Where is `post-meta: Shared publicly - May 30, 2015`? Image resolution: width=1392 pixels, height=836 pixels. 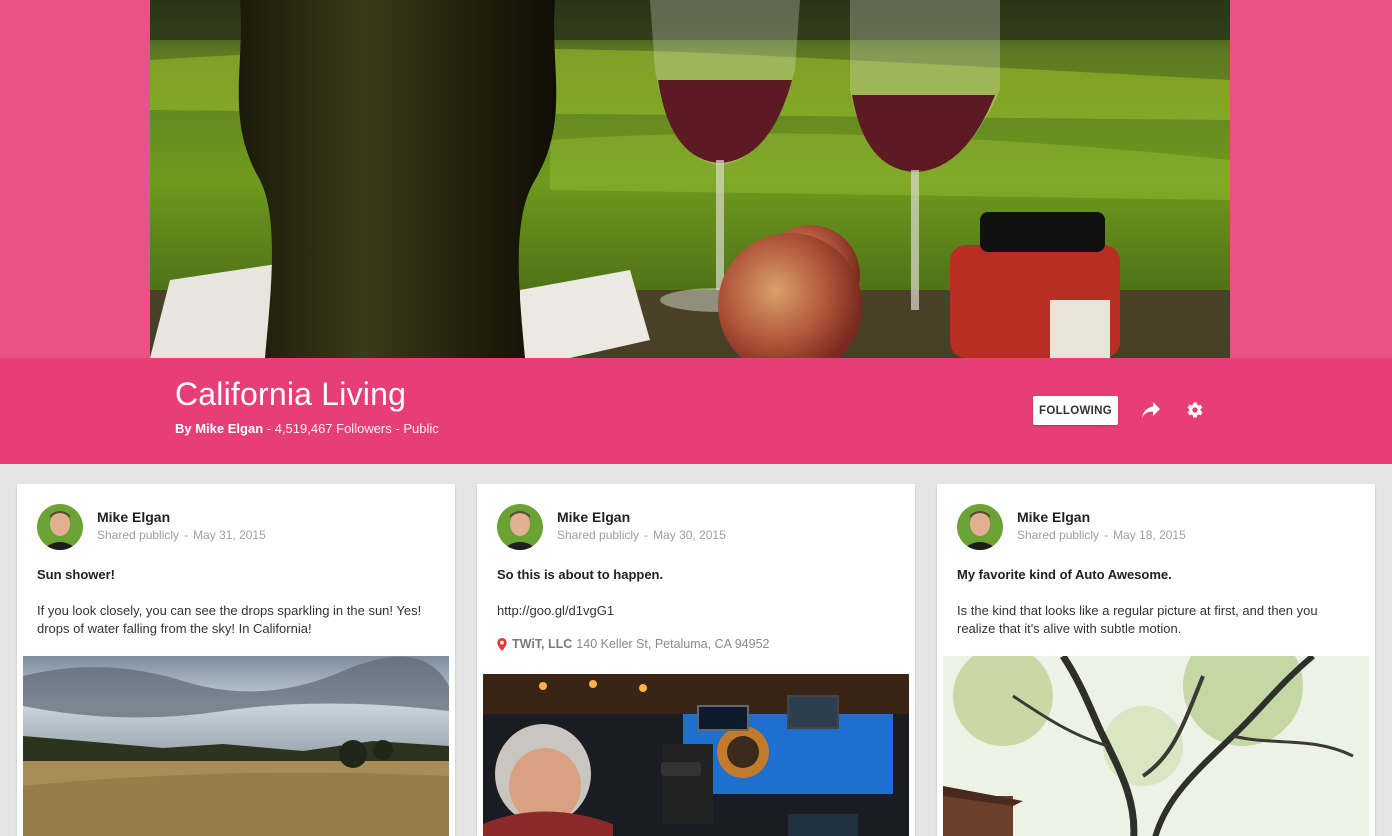 post-meta: Shared publicly - May 30, 2015 is located at coordinates (641, 535).